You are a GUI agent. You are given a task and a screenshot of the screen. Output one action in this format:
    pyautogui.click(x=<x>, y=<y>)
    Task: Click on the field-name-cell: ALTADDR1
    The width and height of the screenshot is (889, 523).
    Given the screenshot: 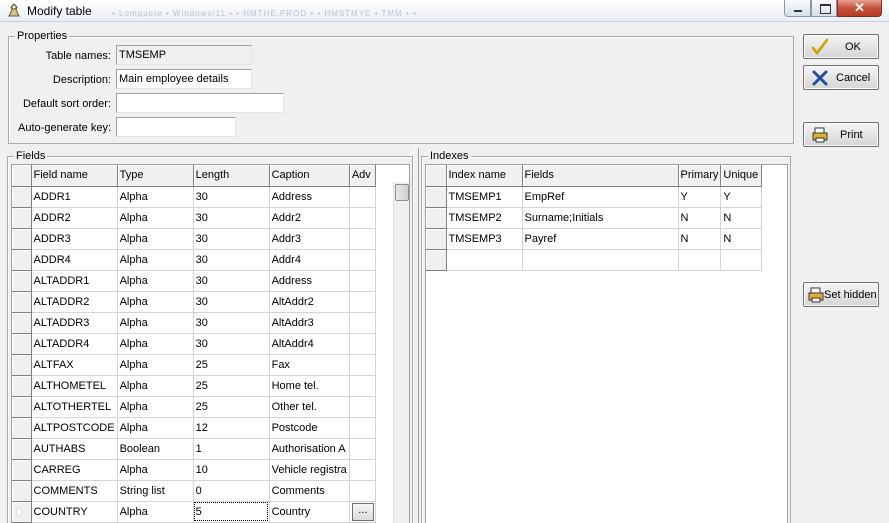 What is the action you would take?
    pyautogui.click(x=74, y=281)
    